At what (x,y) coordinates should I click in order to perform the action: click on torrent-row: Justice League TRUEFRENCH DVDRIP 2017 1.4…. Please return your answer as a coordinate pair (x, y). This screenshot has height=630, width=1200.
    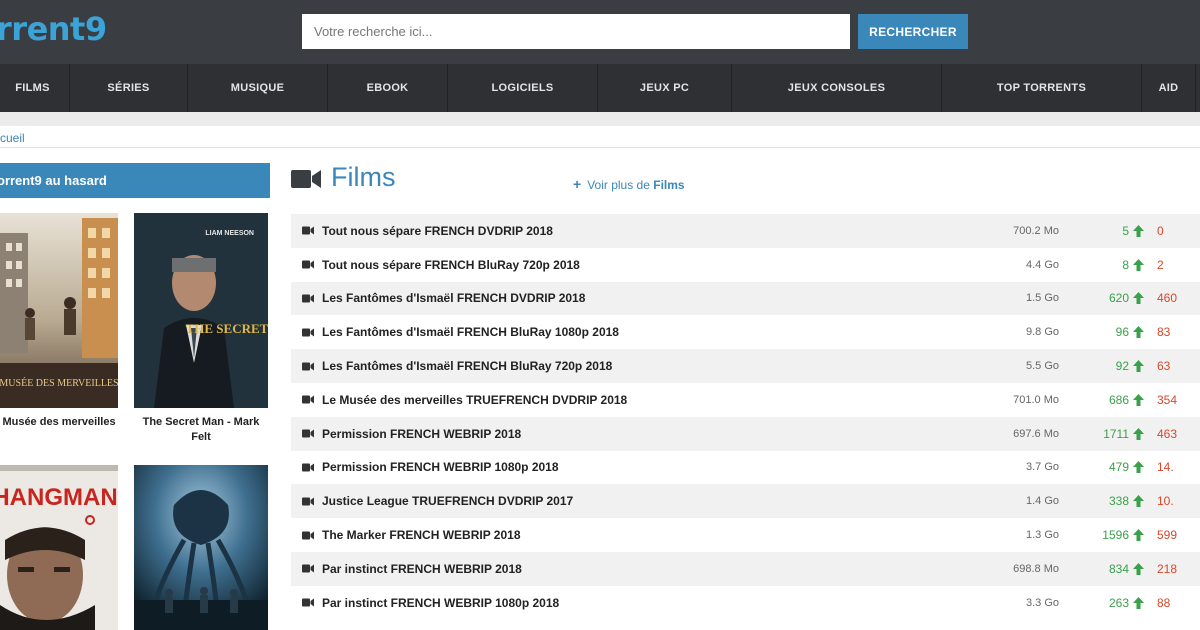
    Looking at the image, I should click on (745, 501).